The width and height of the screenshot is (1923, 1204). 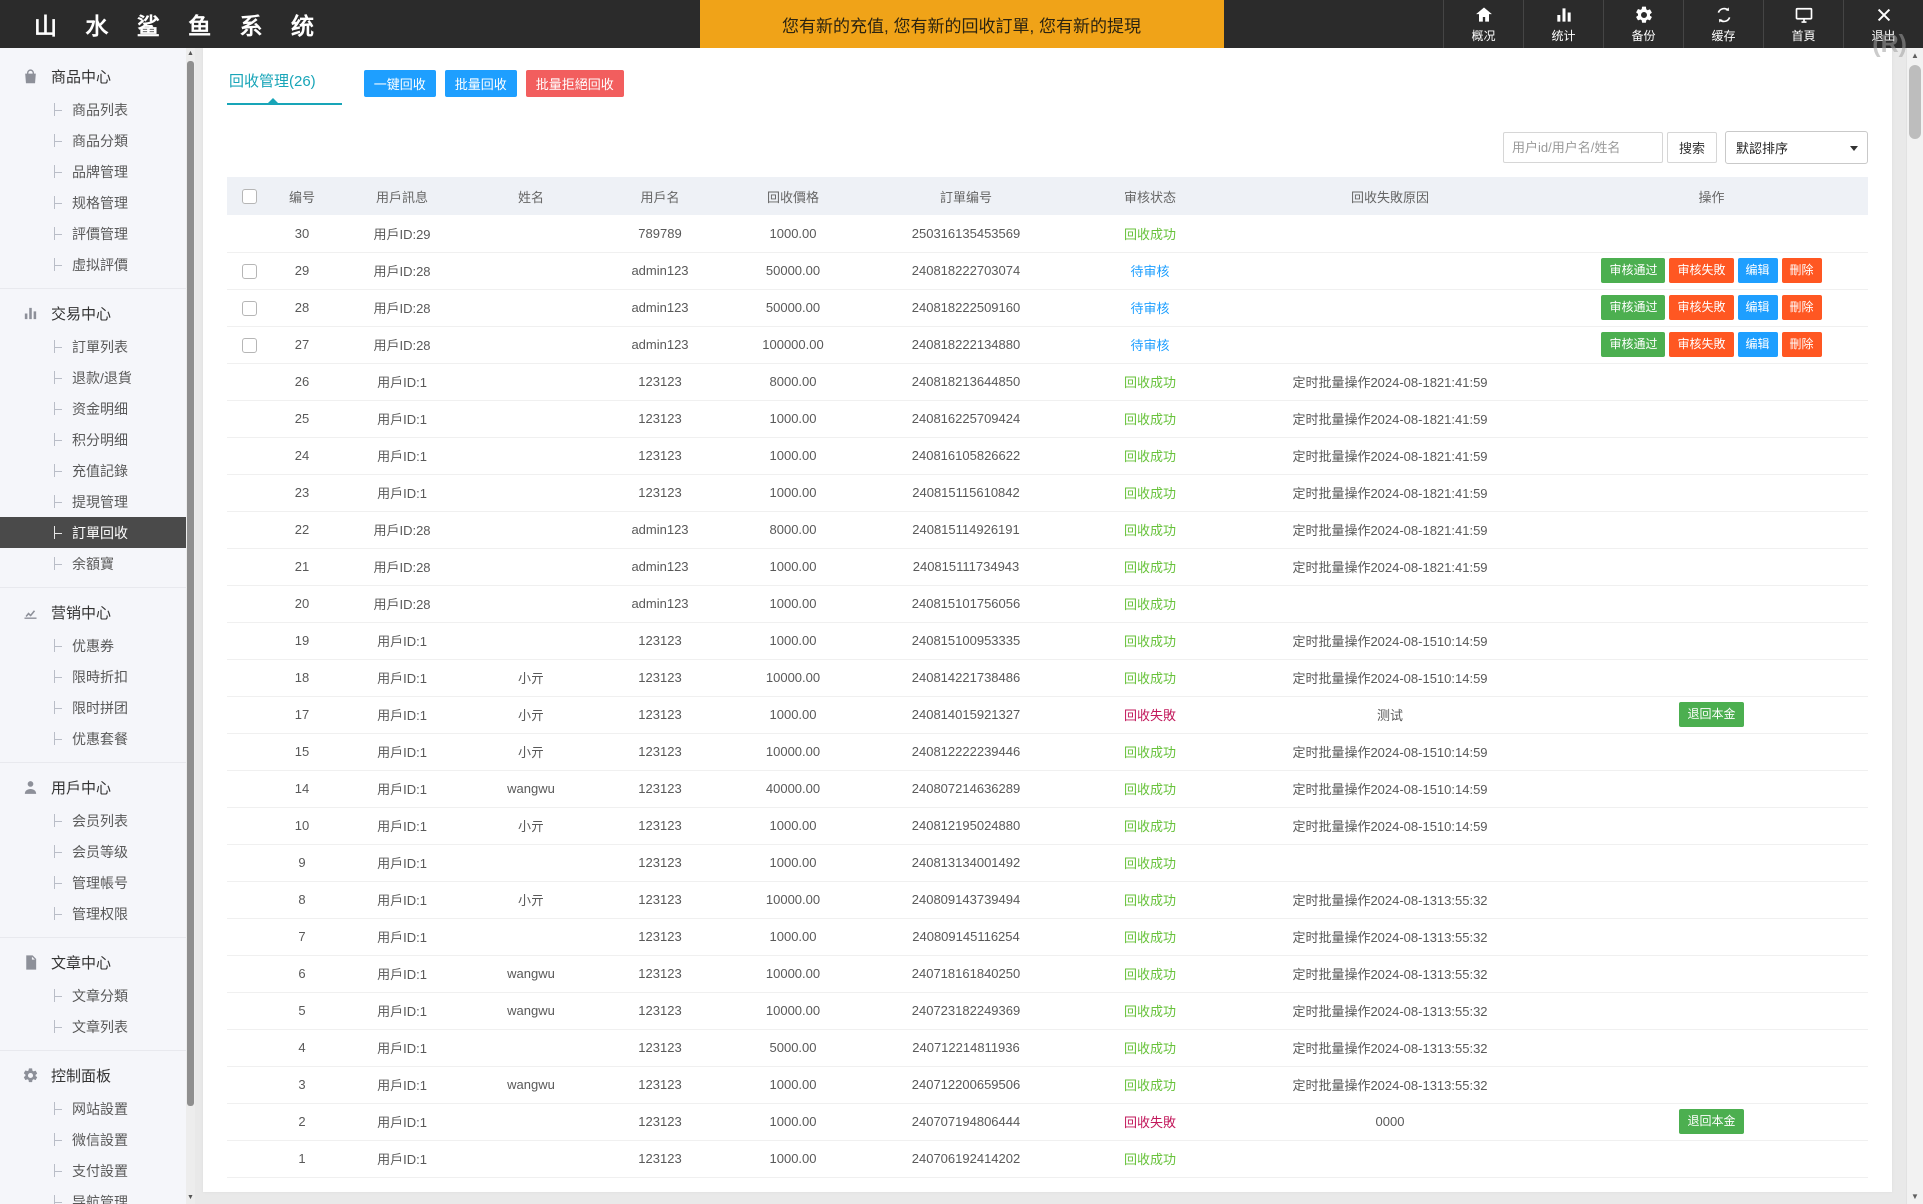 I want to click on actions-cell, so click(x=1711, y=382).